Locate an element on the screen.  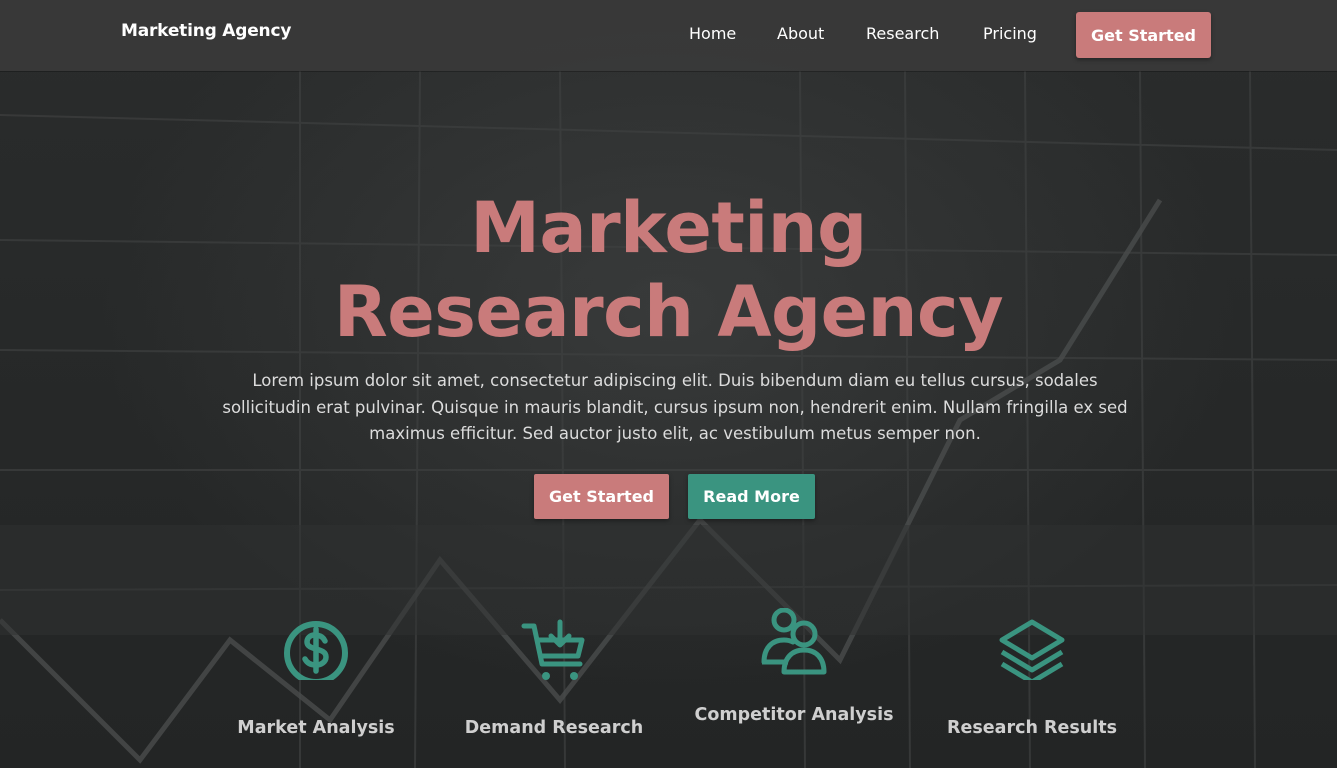
get-started-button: Get Started is located at coordinates (601, 496).